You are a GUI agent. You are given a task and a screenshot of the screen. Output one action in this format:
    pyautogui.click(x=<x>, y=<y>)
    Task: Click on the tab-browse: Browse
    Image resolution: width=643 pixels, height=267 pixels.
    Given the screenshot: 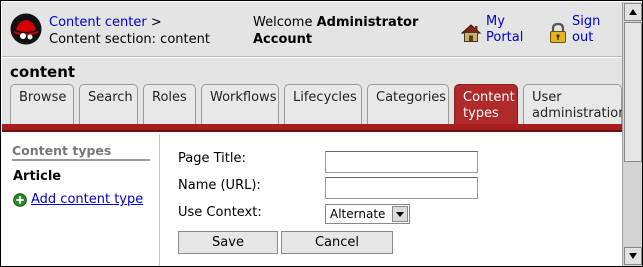 What is the action you would take?
    pyautogui.click(x=42, y=104)
    